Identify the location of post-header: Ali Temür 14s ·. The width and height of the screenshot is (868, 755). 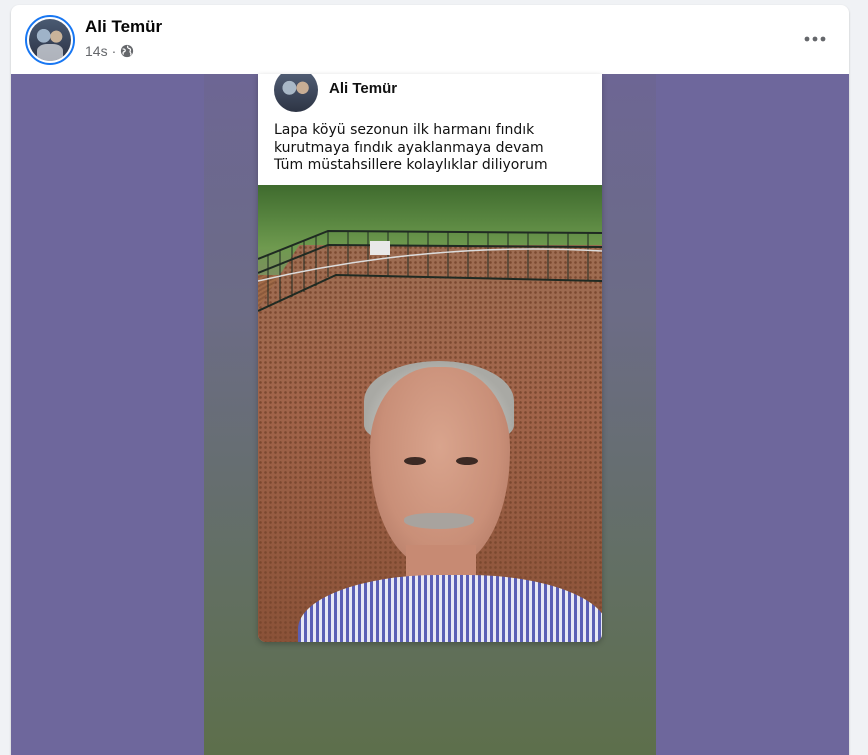
(430, 39).